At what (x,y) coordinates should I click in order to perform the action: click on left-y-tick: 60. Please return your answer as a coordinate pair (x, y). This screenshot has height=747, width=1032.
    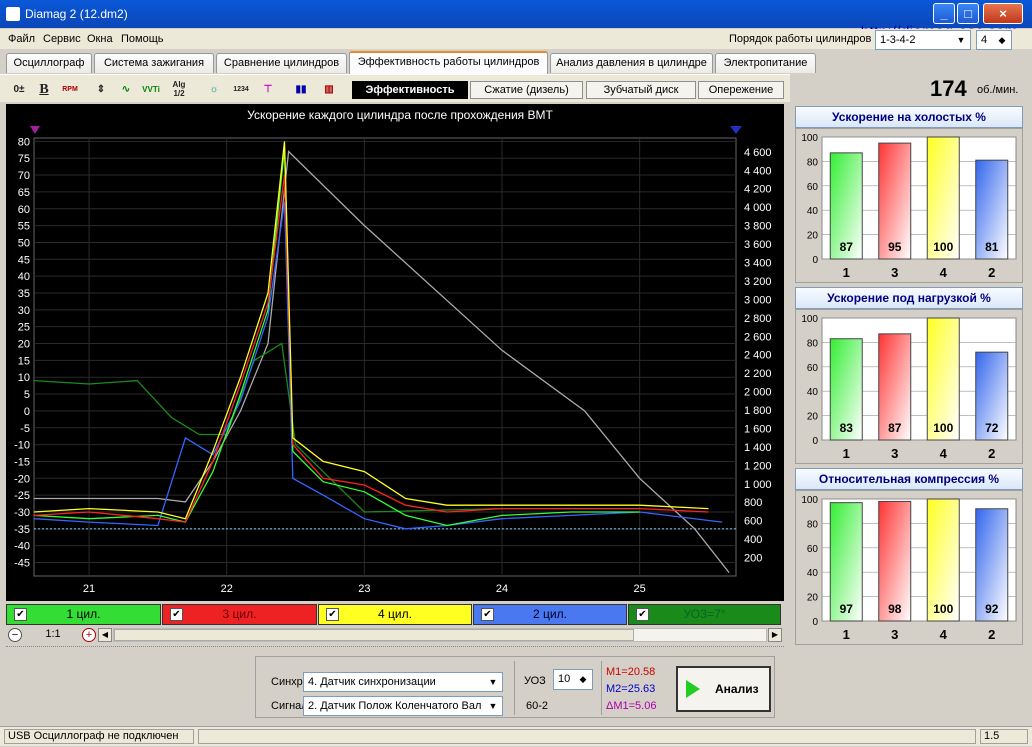
    Looking at the image, I should click on (24, 210).